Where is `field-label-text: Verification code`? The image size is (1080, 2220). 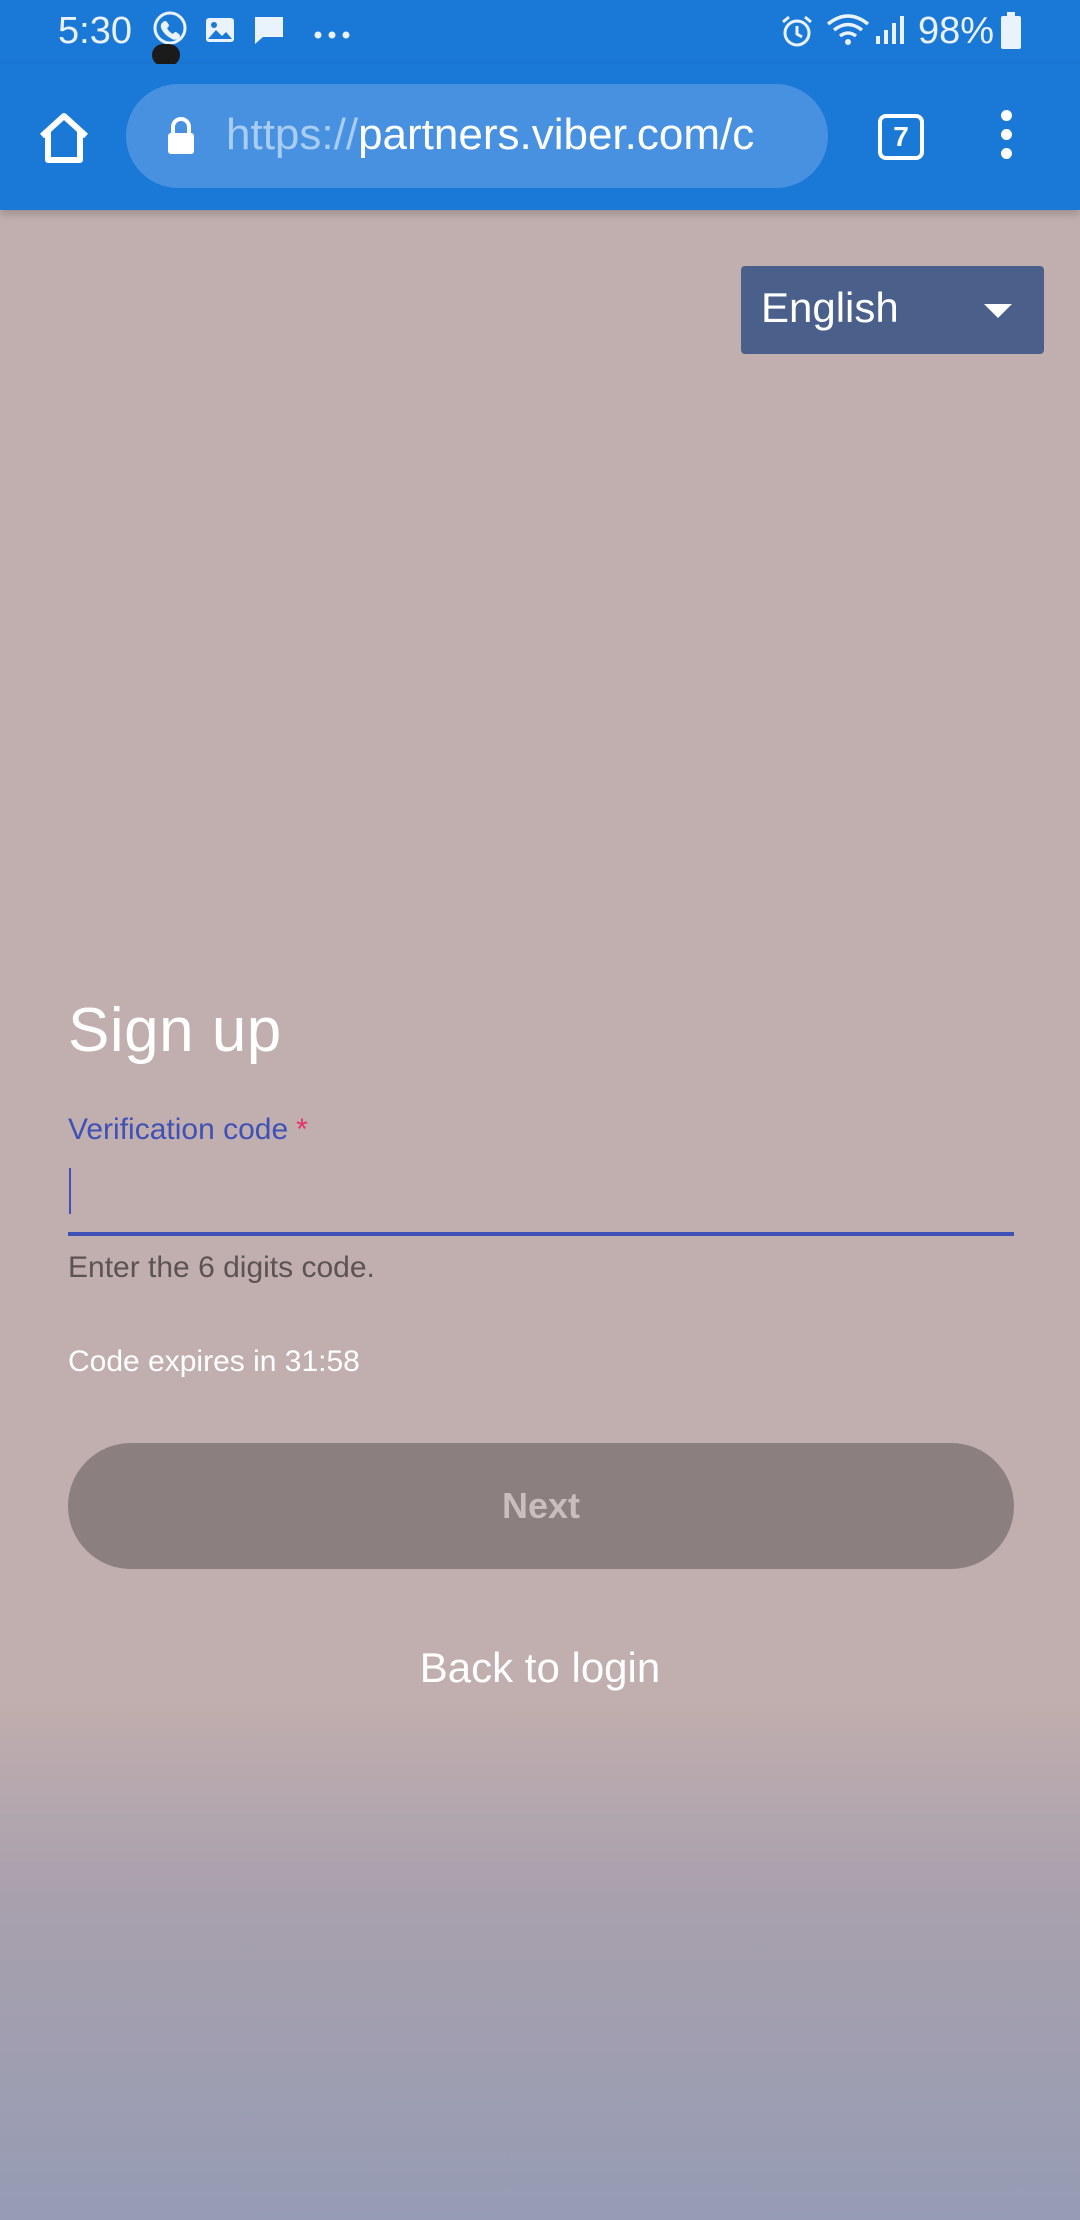 field-label-text: Verification code is located at coordinates (178, 1129).